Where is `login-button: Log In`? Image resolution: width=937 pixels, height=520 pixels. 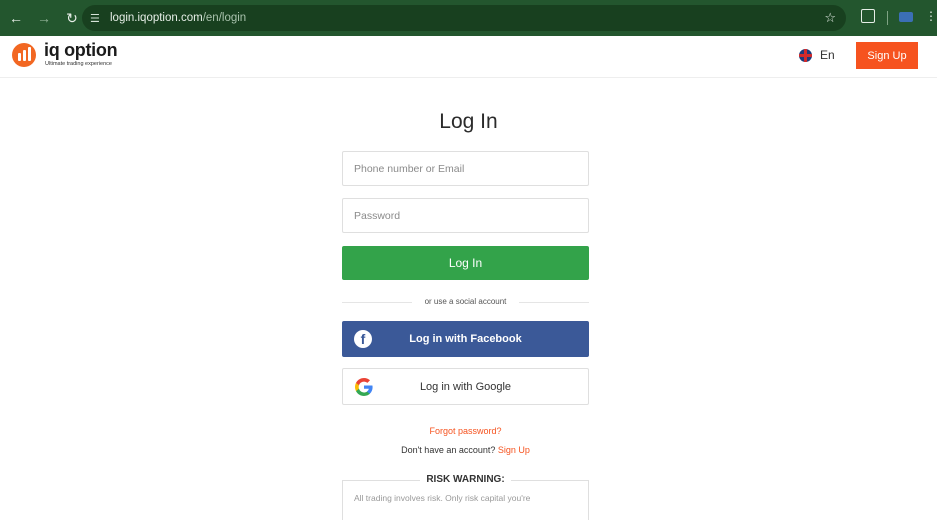 login-button: Log In is located at coordinates (465, 263).